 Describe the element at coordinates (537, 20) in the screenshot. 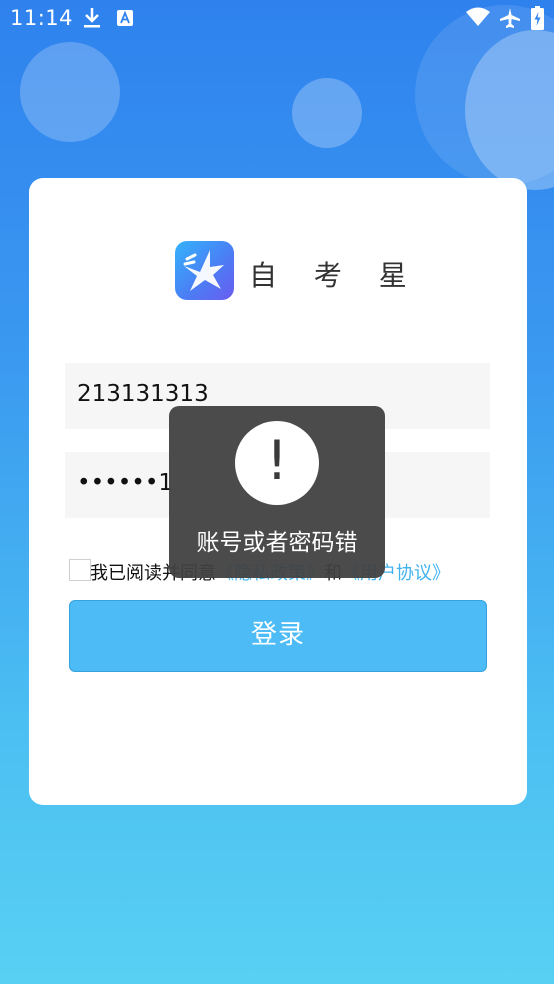

I see `battery-charging-icon` at that location.